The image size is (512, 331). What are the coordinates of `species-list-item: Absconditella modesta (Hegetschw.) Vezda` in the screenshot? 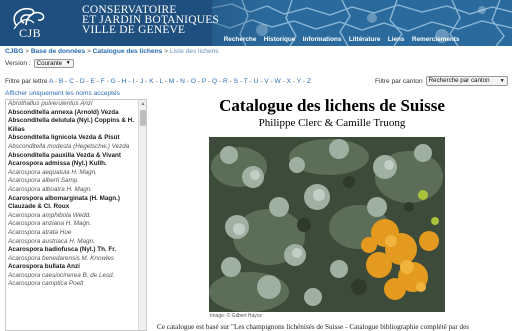 It's located at (72, 147).